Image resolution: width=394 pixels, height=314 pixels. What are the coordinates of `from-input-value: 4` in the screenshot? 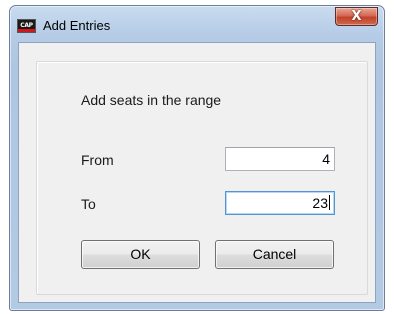 It's located at (326, 159).